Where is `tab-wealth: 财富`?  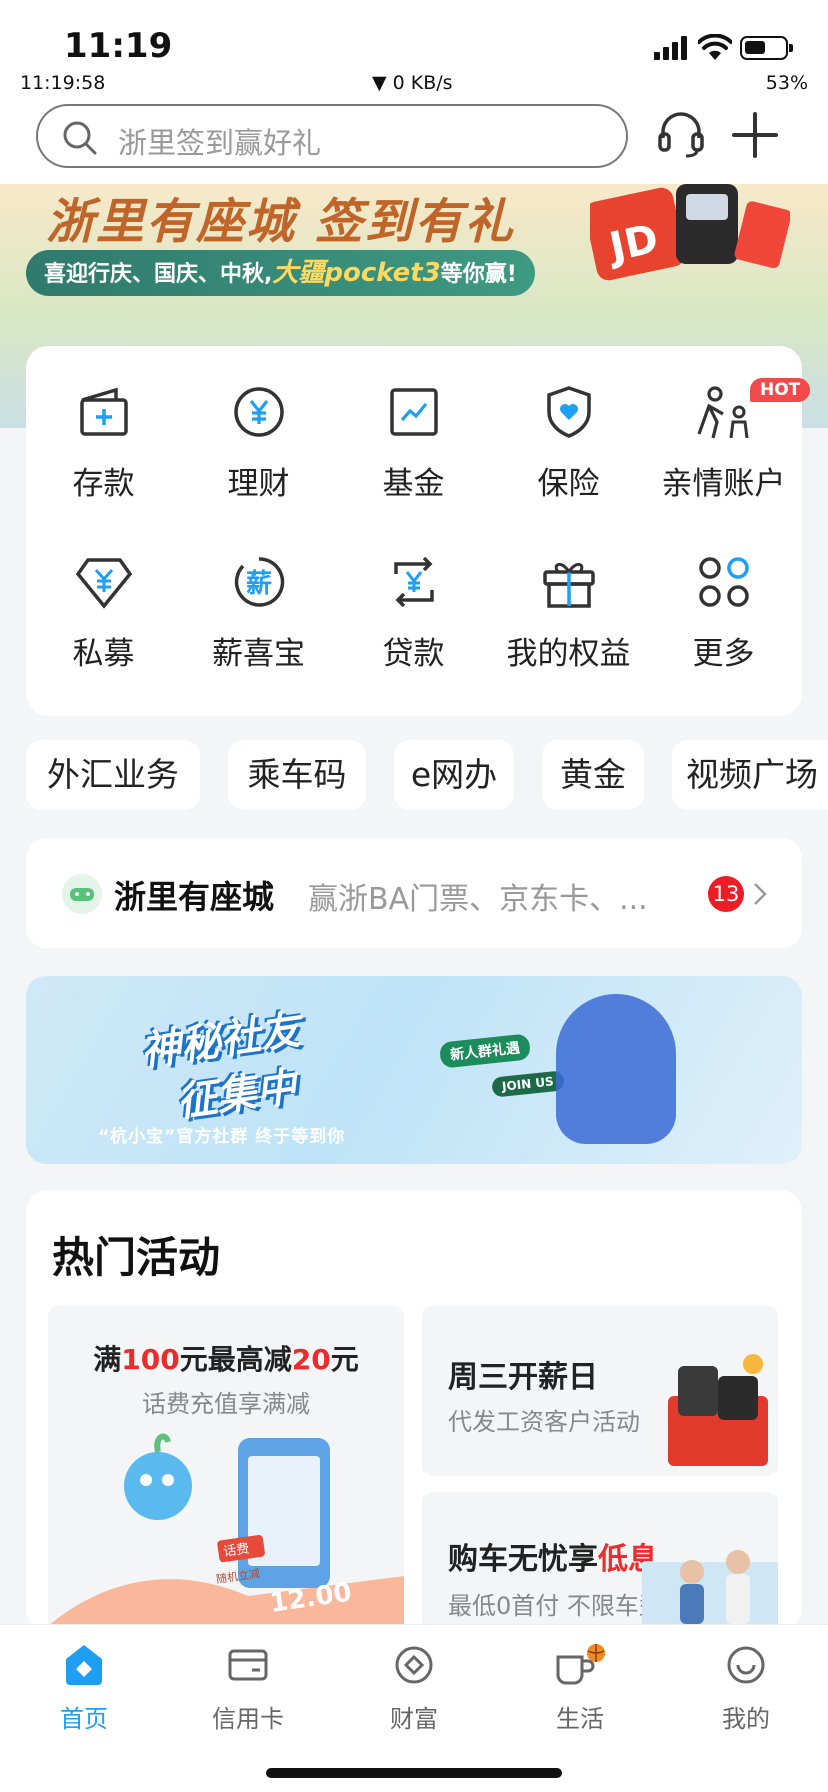 tab-wealth: 财富 is located at coordinates (414, 1693).